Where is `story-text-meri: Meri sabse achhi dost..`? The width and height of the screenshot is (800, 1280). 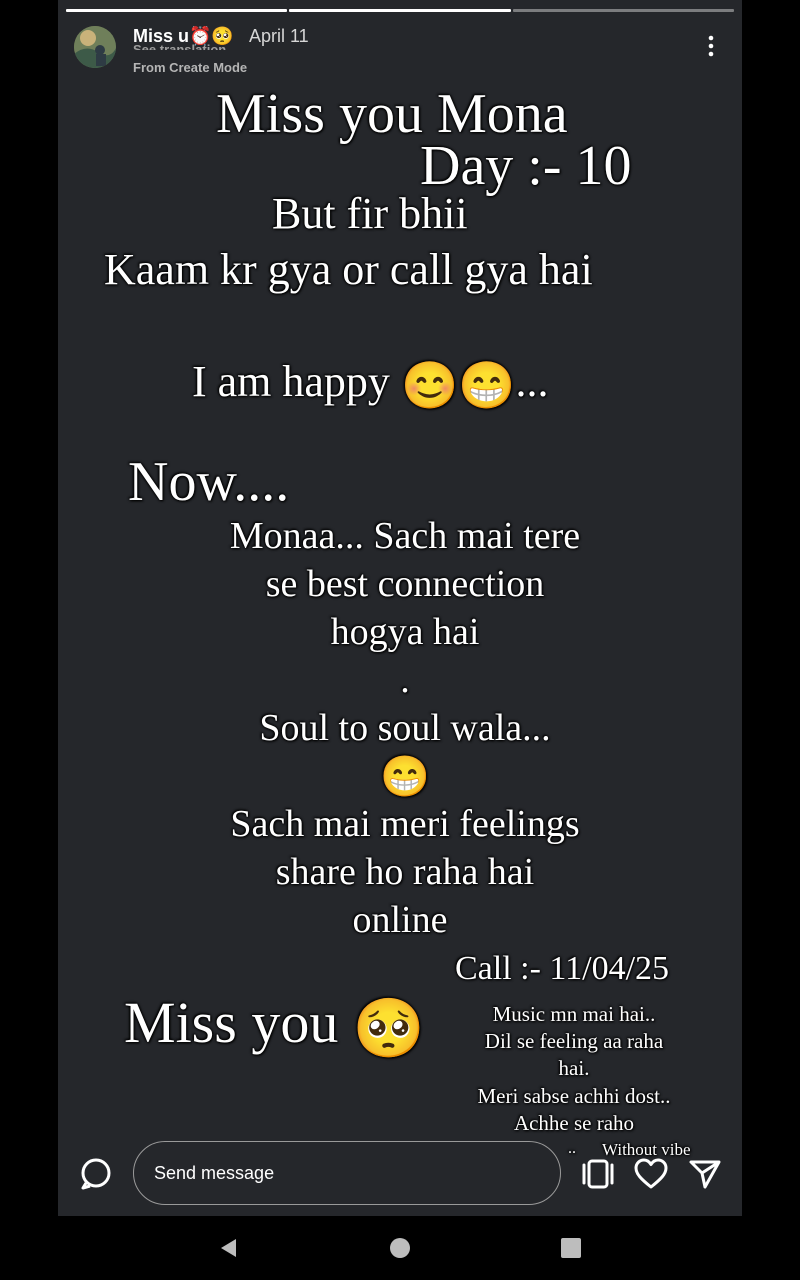
story-text-meri: Meri sabse achhi dost.. is located at coordinates (574, 1096).